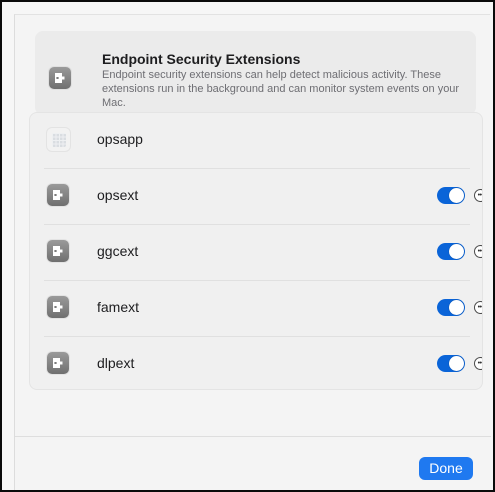 This screenshot has width=495, height=492. What do you see at coordinates (256, 197) in the screenshot?
I see `list-item: opsext •••` at bounding box center [256, 197].